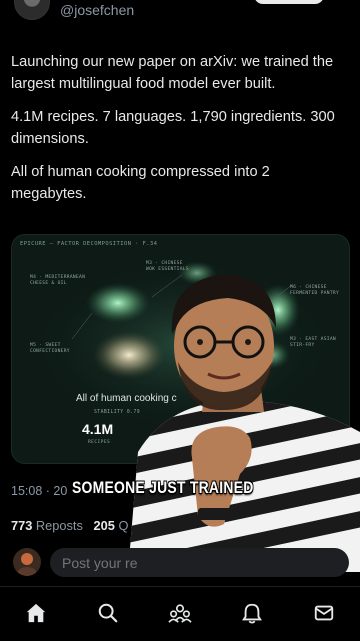 The width and height of the screenshot is (360, 641). I want to click on messages-tab, so click(324, 613).